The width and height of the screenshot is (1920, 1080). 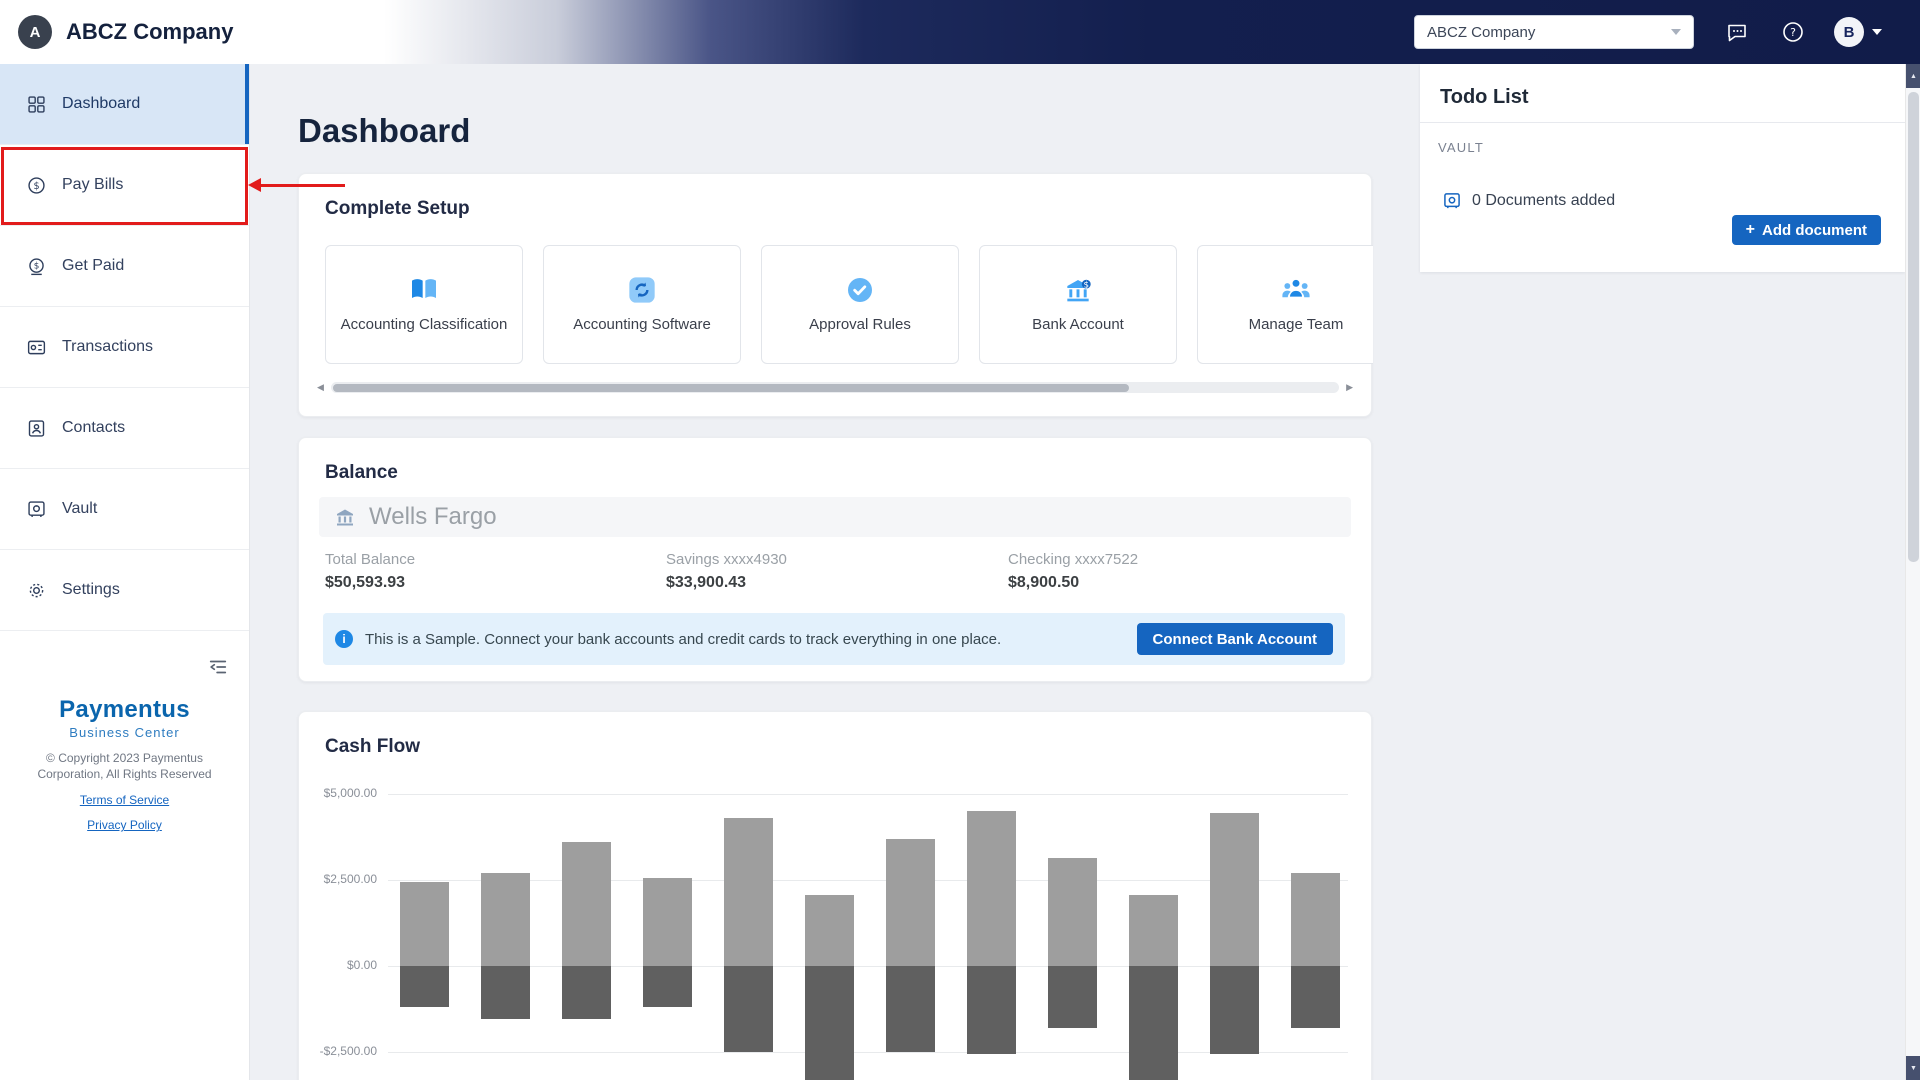 I want to click on total-balance-column: Total Balance $50,593.93, so click(x=370, y=571).